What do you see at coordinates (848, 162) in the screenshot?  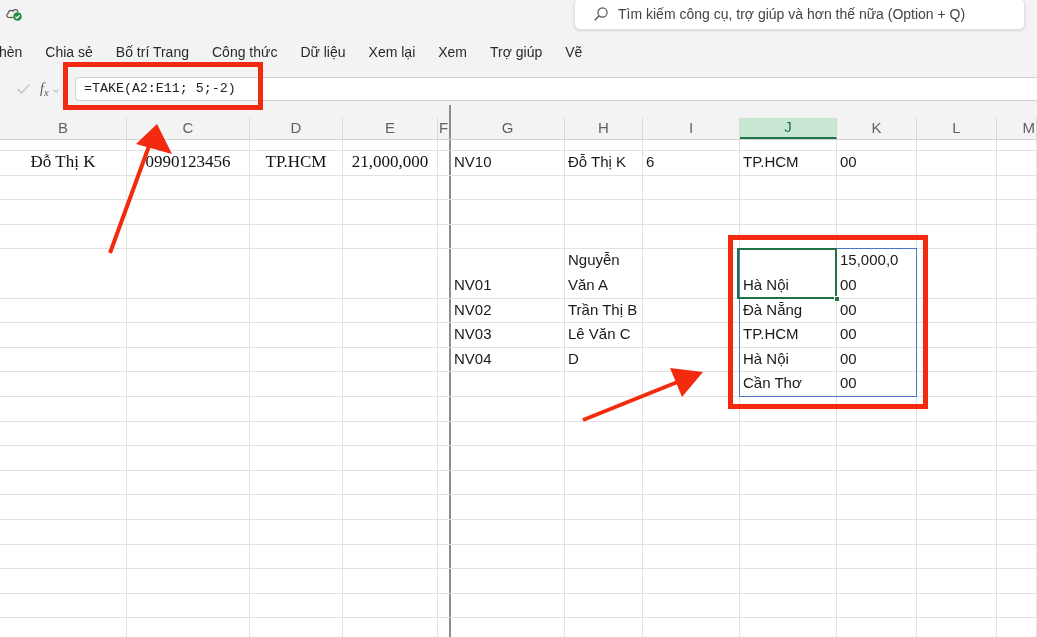 I see `table-cell-text: 00` at bounding box center [848, 162].